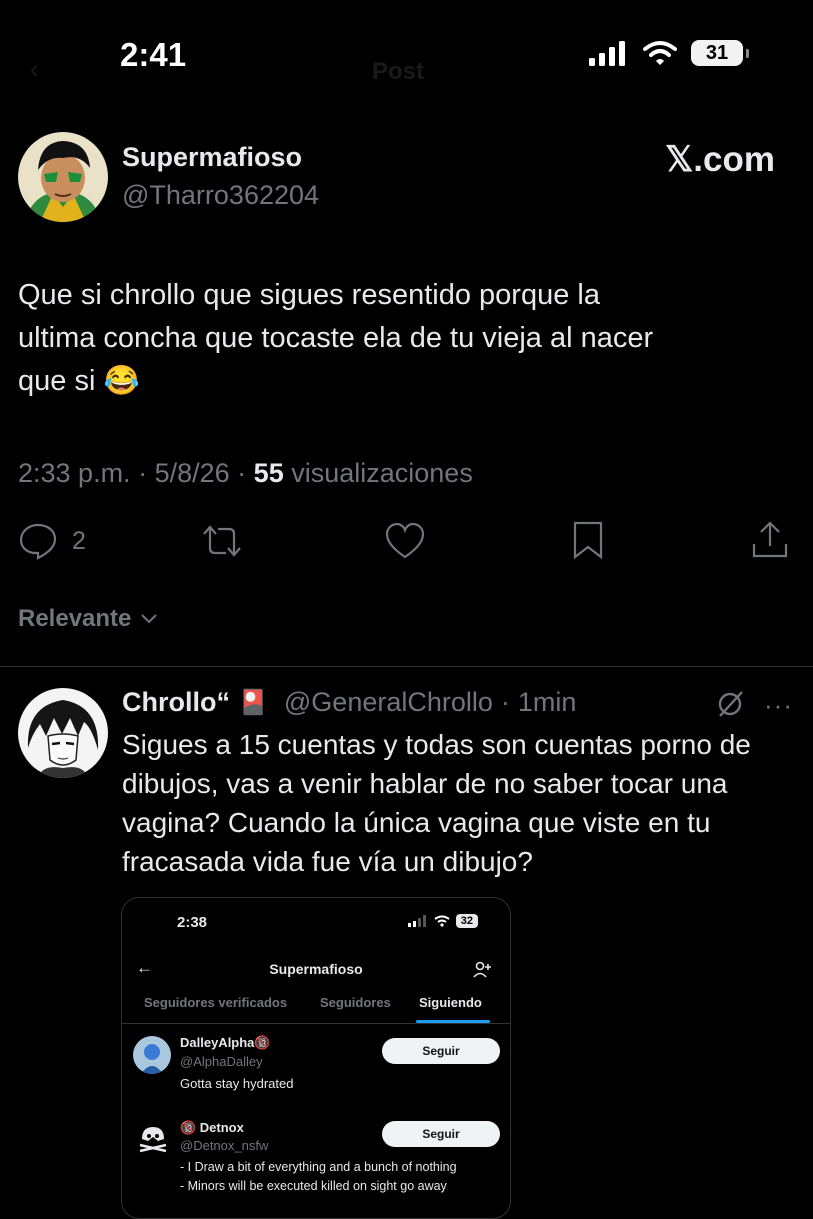  I want to click on reply-header: Chrollo“ 🎴 @GeneralChrollo · 1min, so click(349, 702).